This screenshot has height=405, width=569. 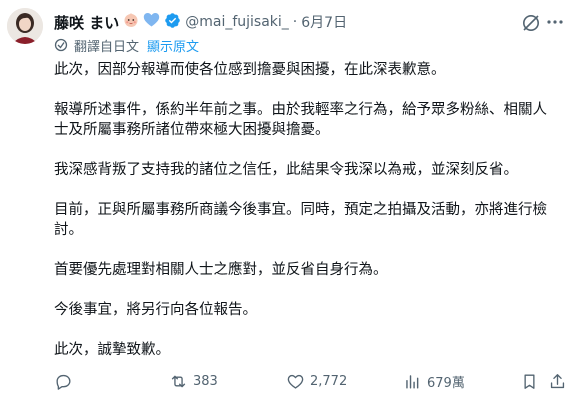 What do you see at coordinates (107, 47) in the screenshot?
I see `translated-from-label: 翻譯自日文` at bounding box center [107, 47].